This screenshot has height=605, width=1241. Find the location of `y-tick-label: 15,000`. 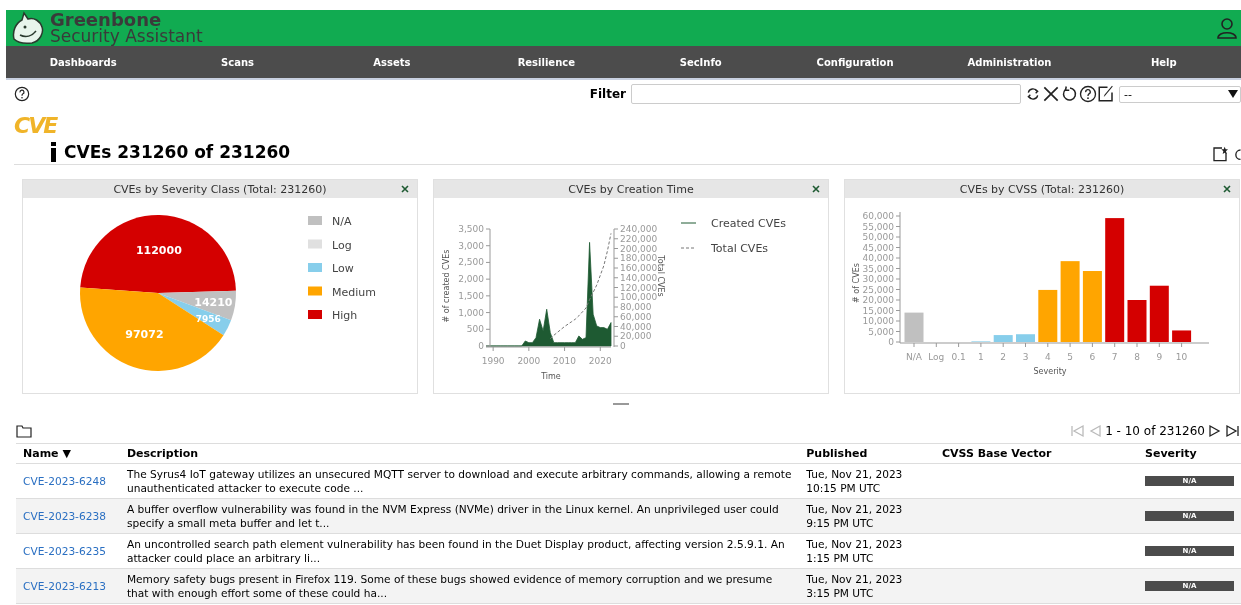

y-tick-label: 15,000 is located at coordinates (878, 310).